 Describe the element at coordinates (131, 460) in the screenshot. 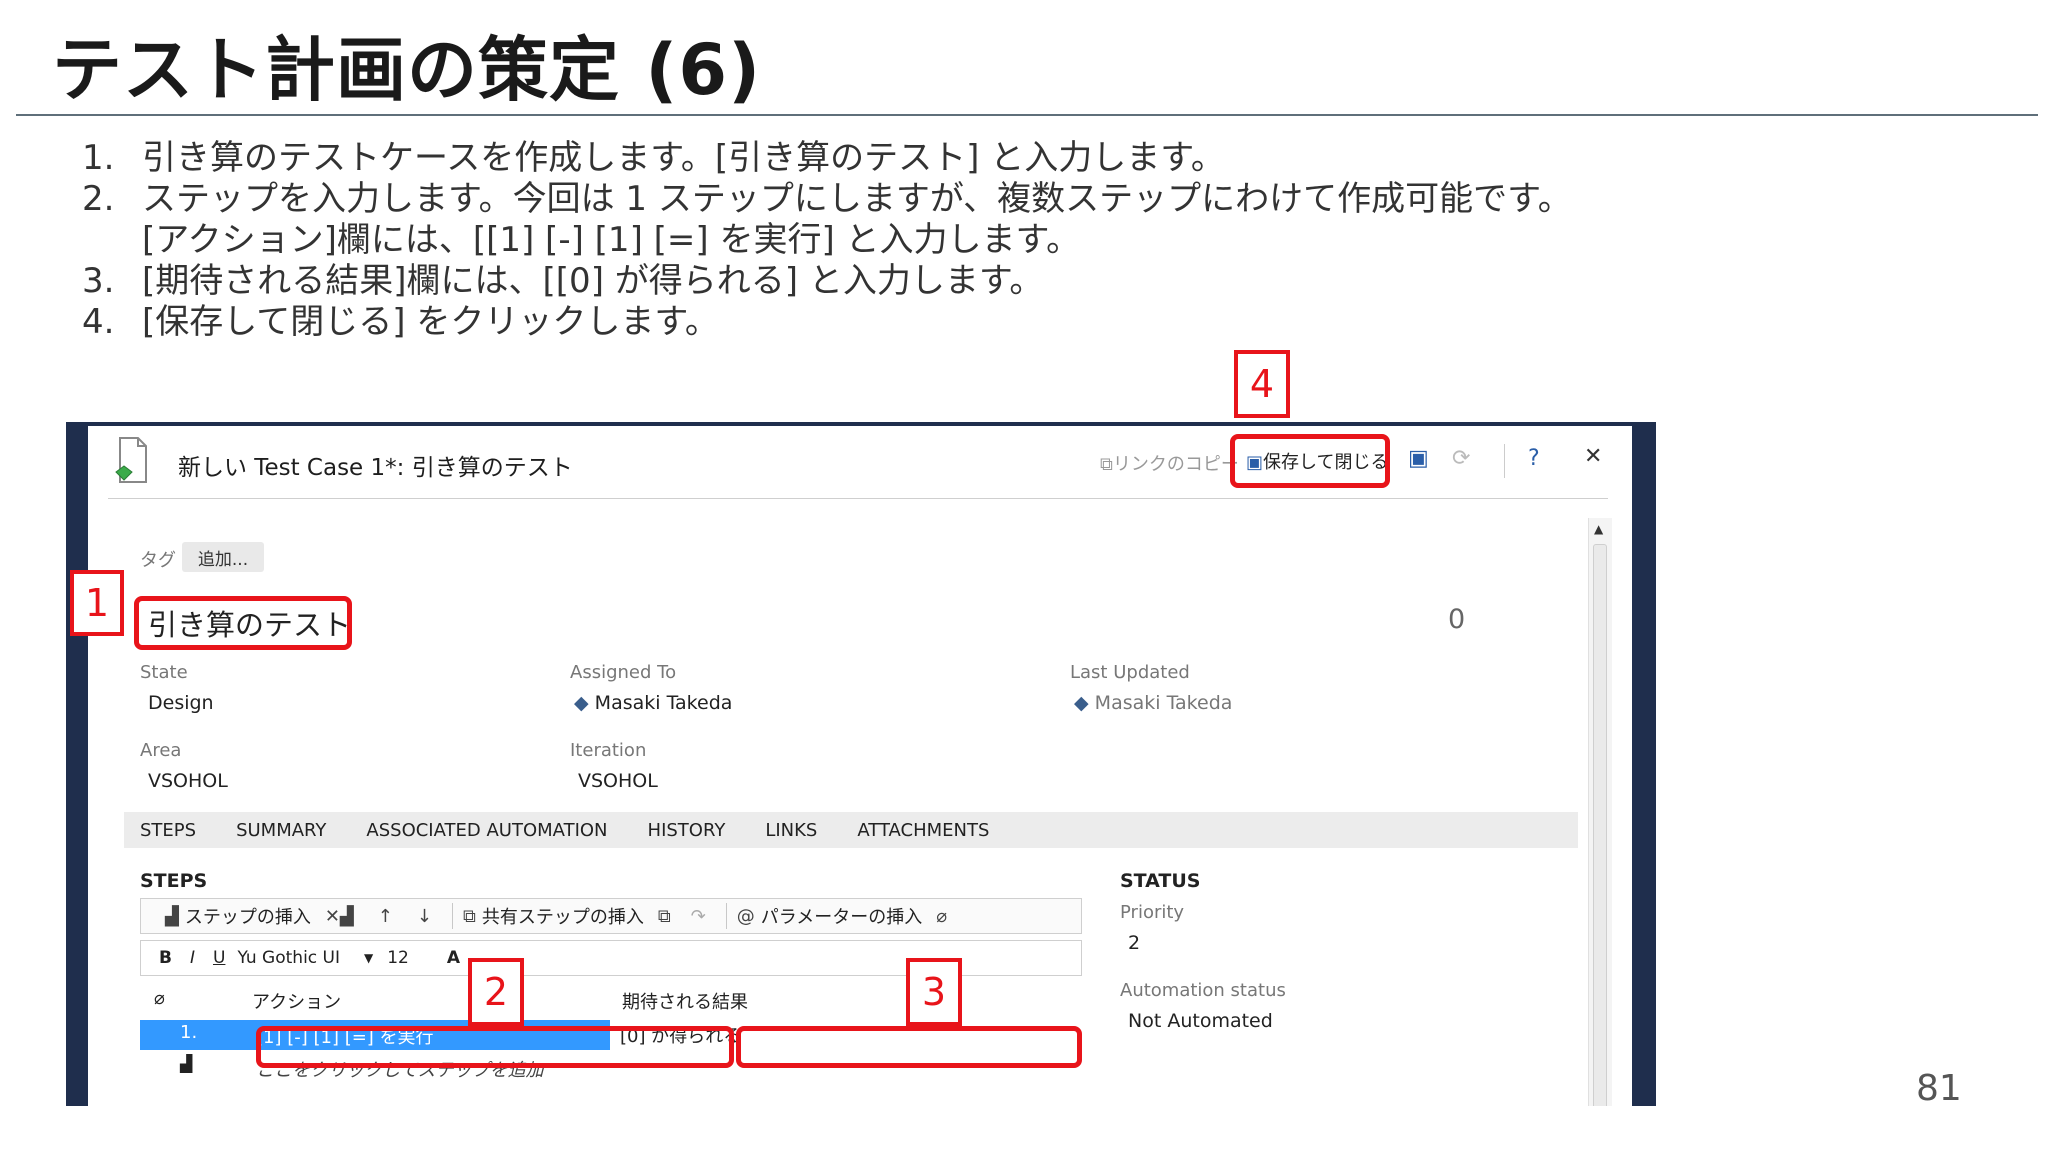

I see `test-case-icon` at that location.